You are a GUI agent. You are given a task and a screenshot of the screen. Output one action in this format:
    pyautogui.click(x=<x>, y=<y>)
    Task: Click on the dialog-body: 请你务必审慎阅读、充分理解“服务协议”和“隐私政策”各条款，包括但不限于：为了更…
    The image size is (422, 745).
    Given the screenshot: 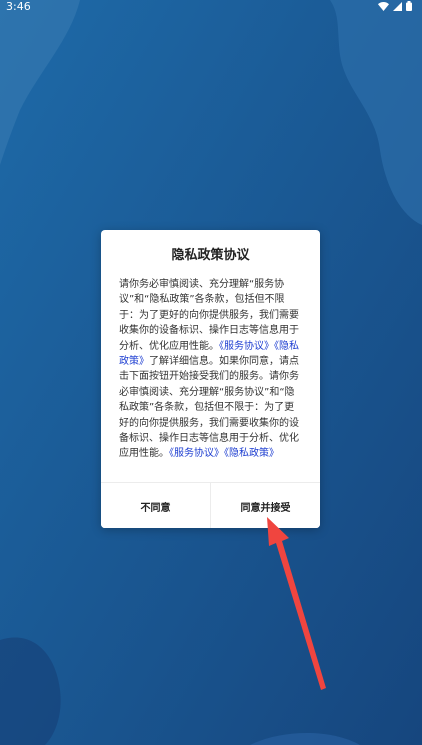 What is the action you would take?
    pyautogui.click(x=210, y=388)
    